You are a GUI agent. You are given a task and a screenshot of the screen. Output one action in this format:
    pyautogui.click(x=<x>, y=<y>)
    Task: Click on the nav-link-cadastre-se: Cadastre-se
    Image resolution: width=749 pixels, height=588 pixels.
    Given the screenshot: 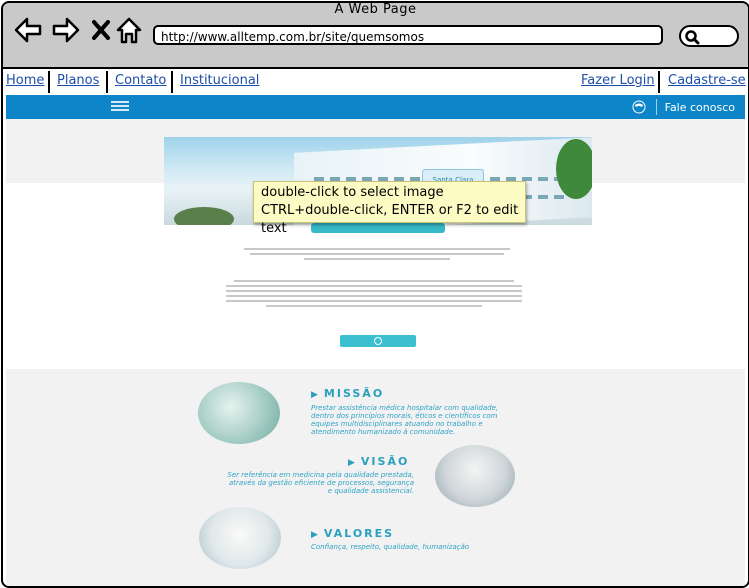 What is the action you would take?
    pyautogui.click(x=707, y=80)
    